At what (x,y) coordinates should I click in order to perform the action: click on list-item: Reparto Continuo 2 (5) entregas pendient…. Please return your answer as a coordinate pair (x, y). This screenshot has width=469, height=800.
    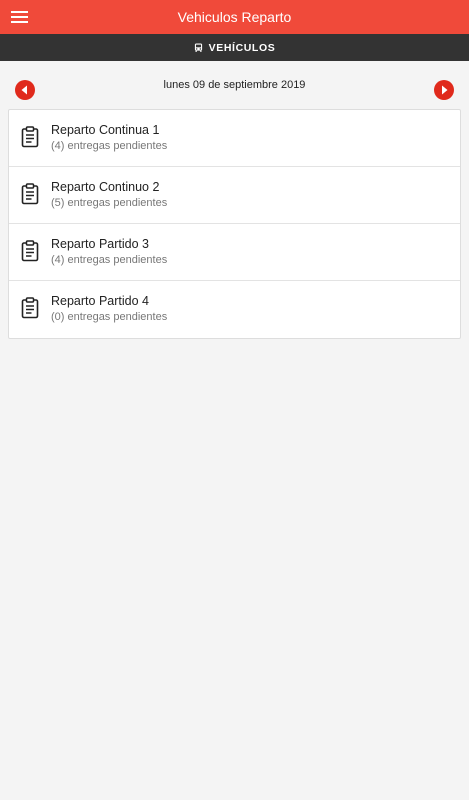
    Looking at the image, I should click on (234, 195).